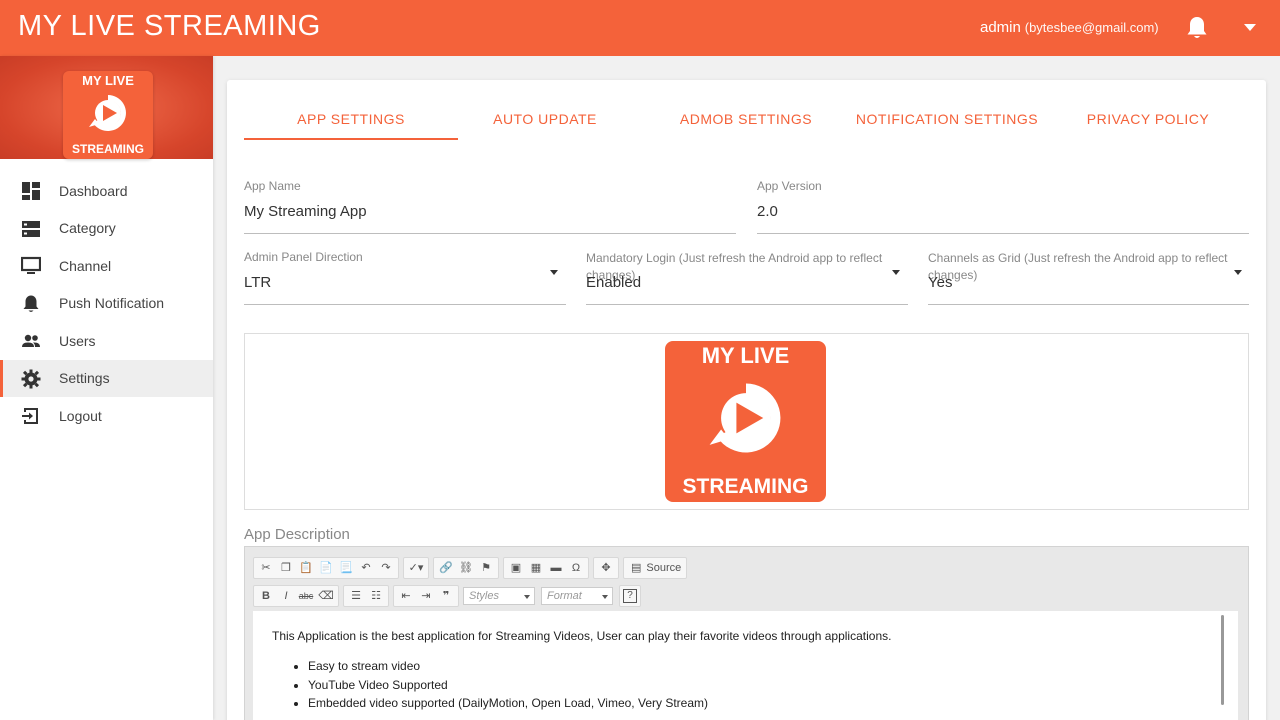 This screenshot has height=720, width=1280. What do you see at coordinates (556, 568) in the screenshot?
I see `horizontal-line-icon: ▬` at bounding box center [556, 568].